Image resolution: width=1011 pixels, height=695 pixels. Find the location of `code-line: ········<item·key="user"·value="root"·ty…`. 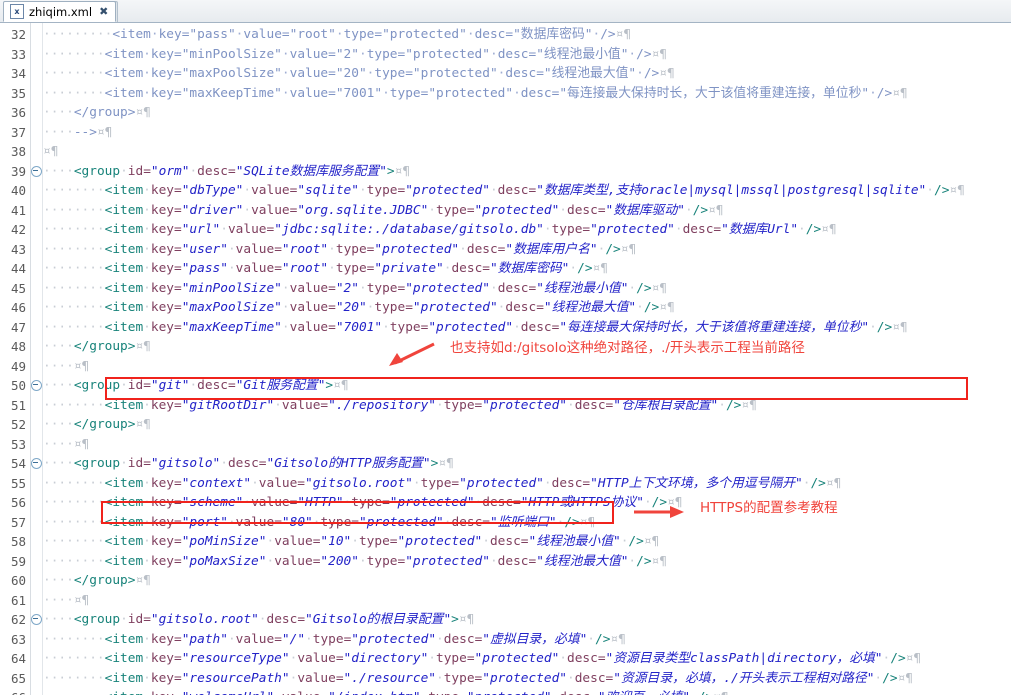

code-line: ········<item·key="user"·value="root"·ty… is located at coordinates (339, 250).